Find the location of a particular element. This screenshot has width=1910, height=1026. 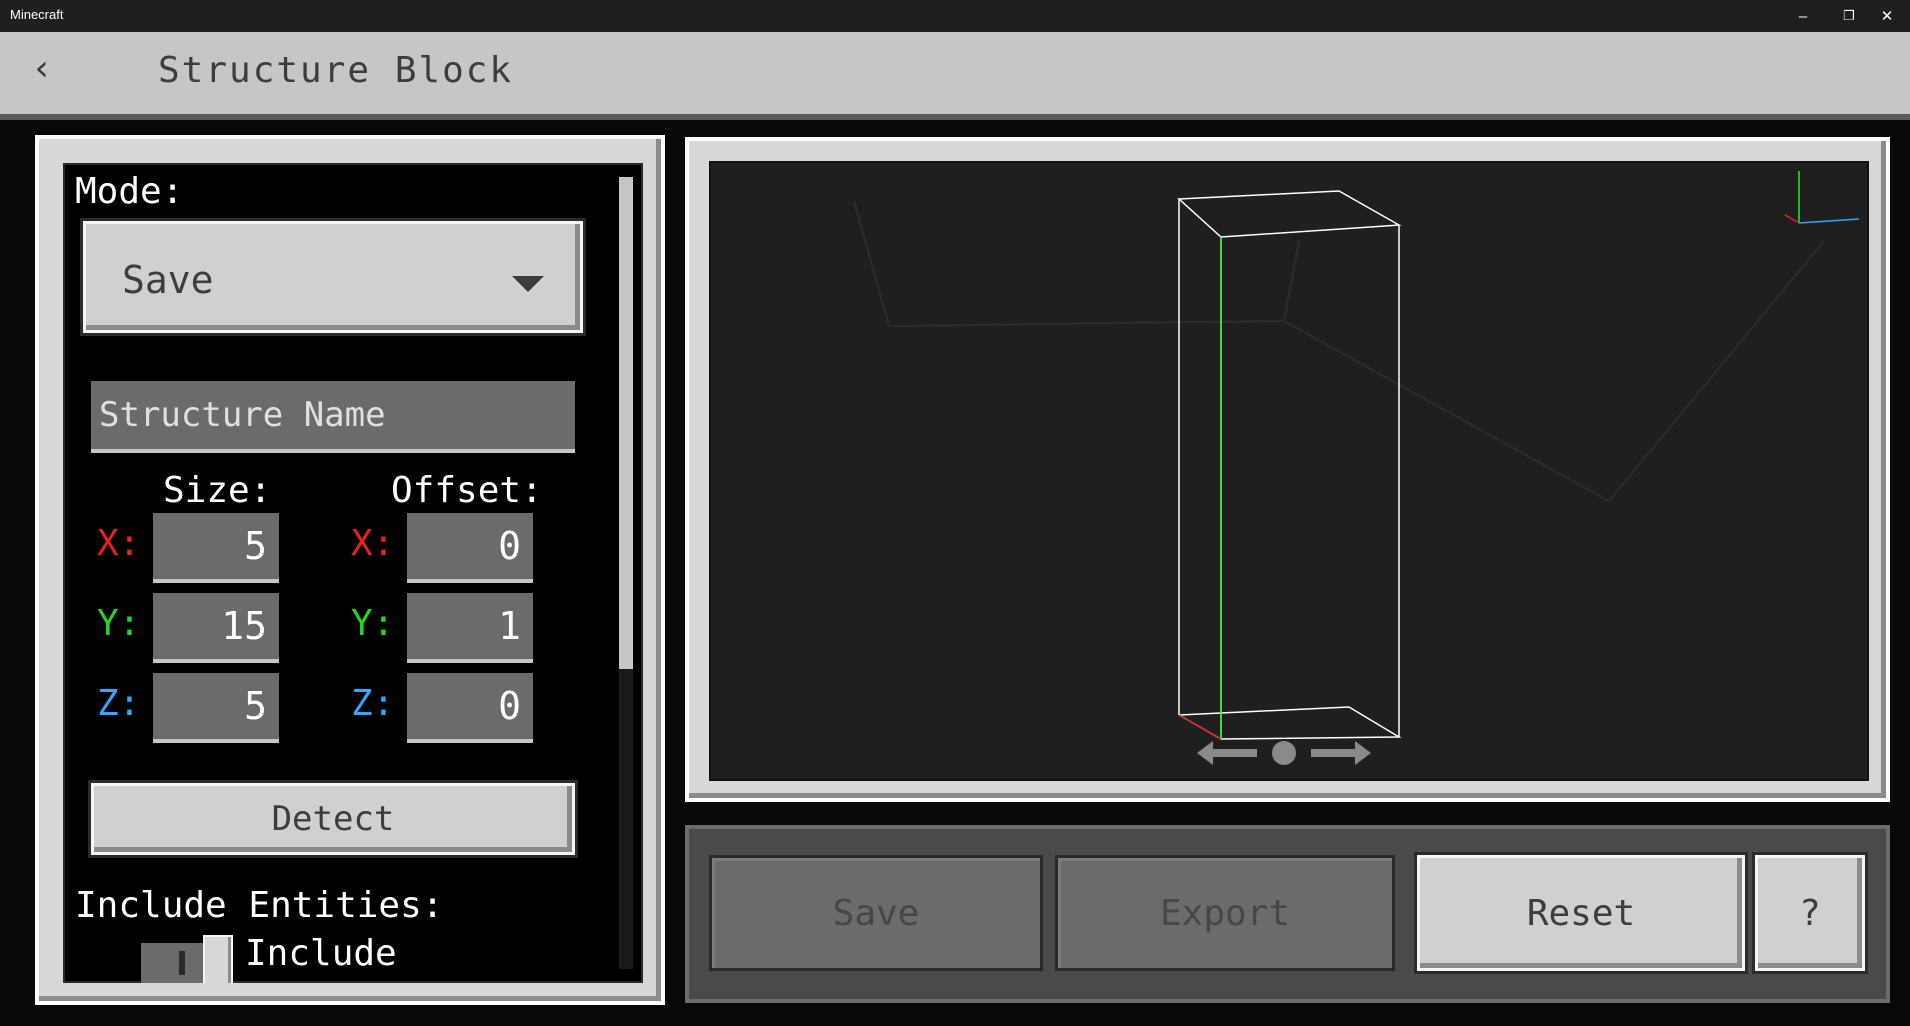

chevron-down-icon is located at coordinates (528, 284).